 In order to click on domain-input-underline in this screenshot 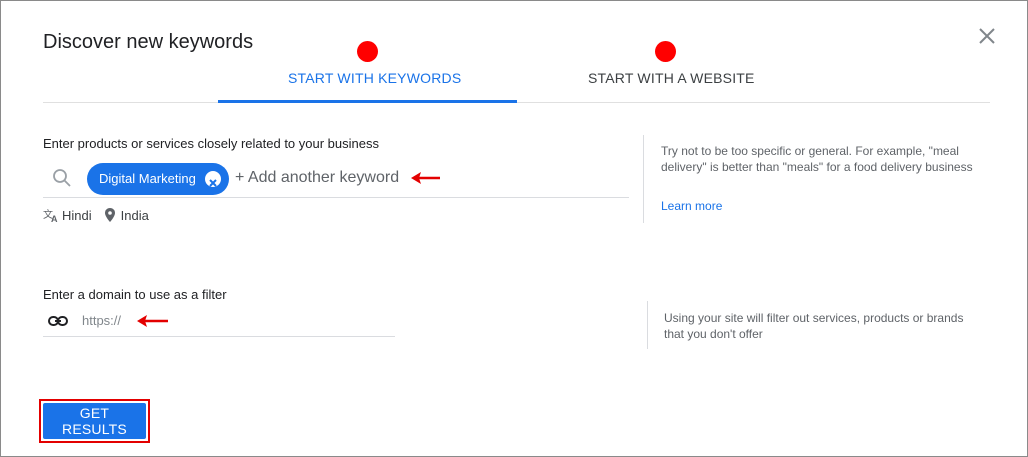, I will do `click(219, 336)`.